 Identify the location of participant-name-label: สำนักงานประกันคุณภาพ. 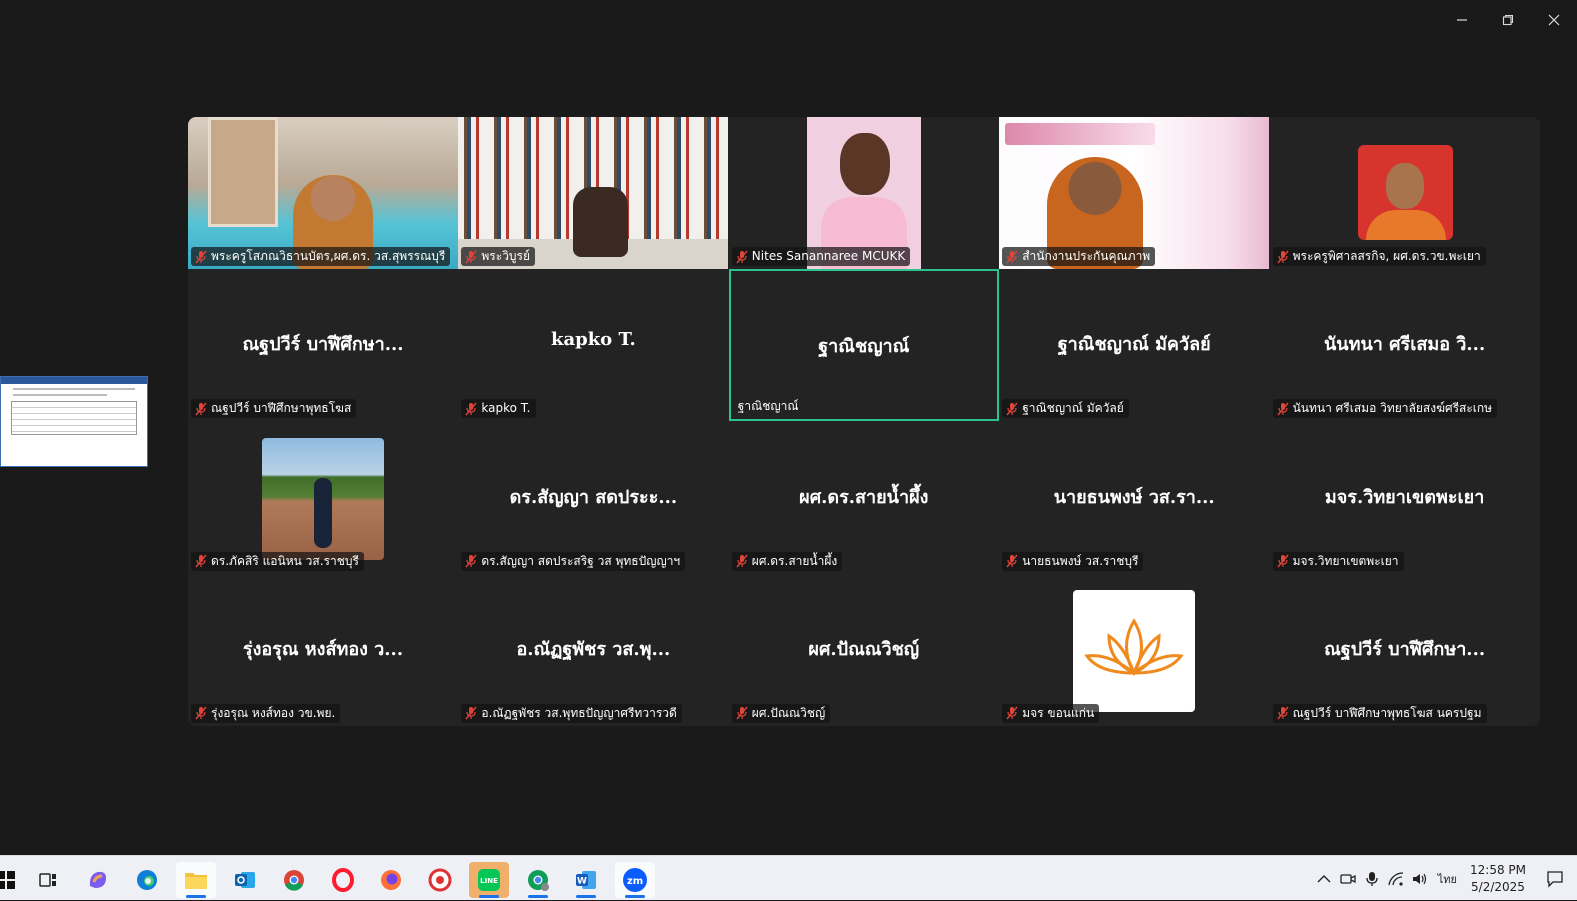
(1079, 256).